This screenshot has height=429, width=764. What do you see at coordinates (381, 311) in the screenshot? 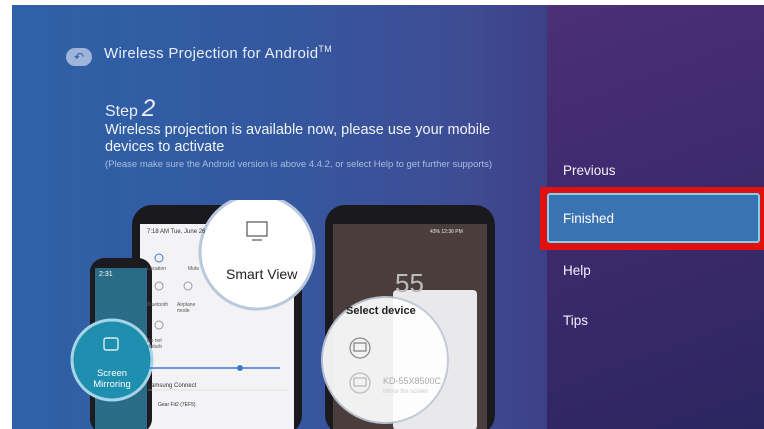
I see `select-device-title: Select device` at bounding box center [381, 311].